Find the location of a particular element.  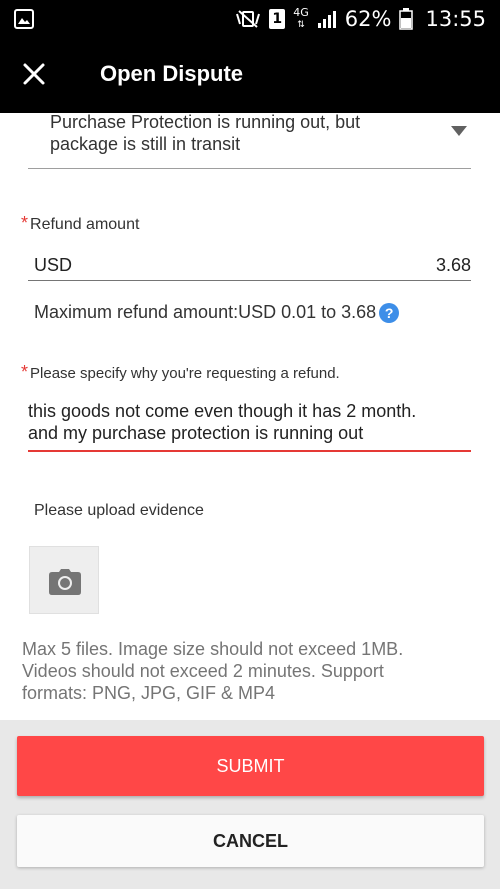

clock: 13:55 is located at coordinates (455, 19).